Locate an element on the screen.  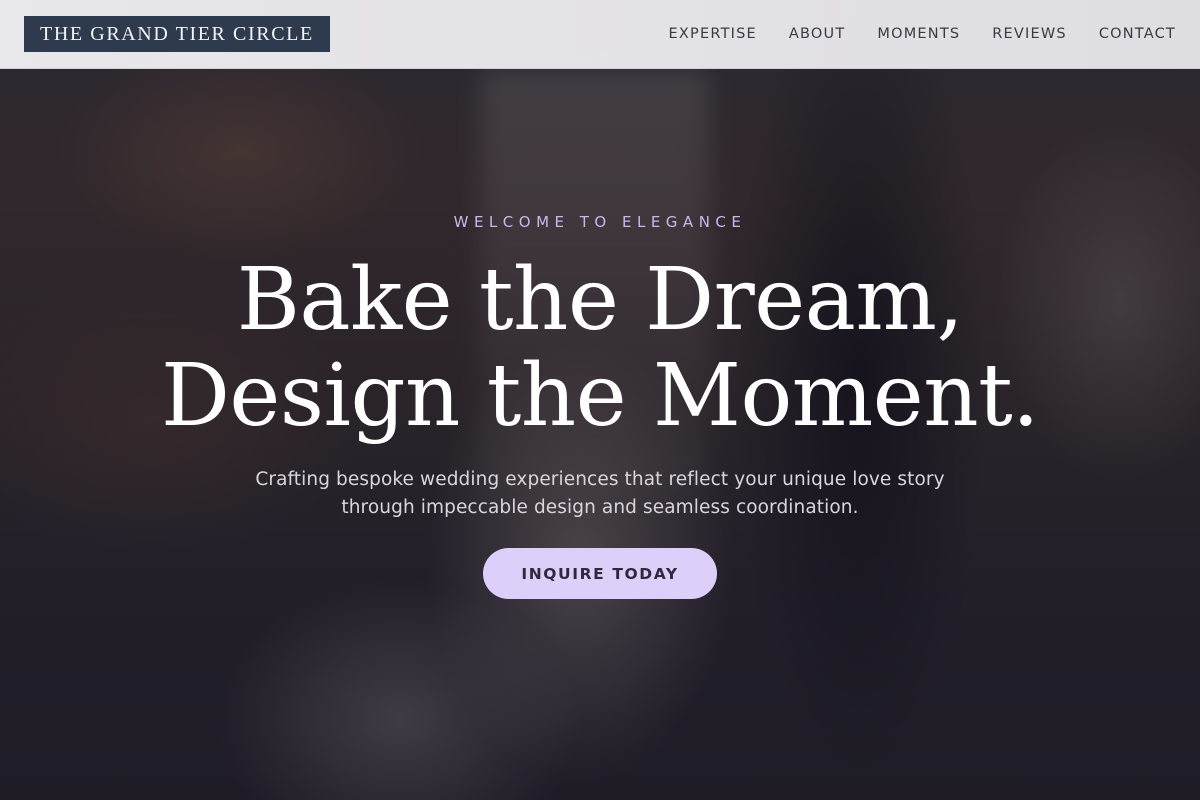
nav-item-about: ABOUT is located at coordinates (817, 34).